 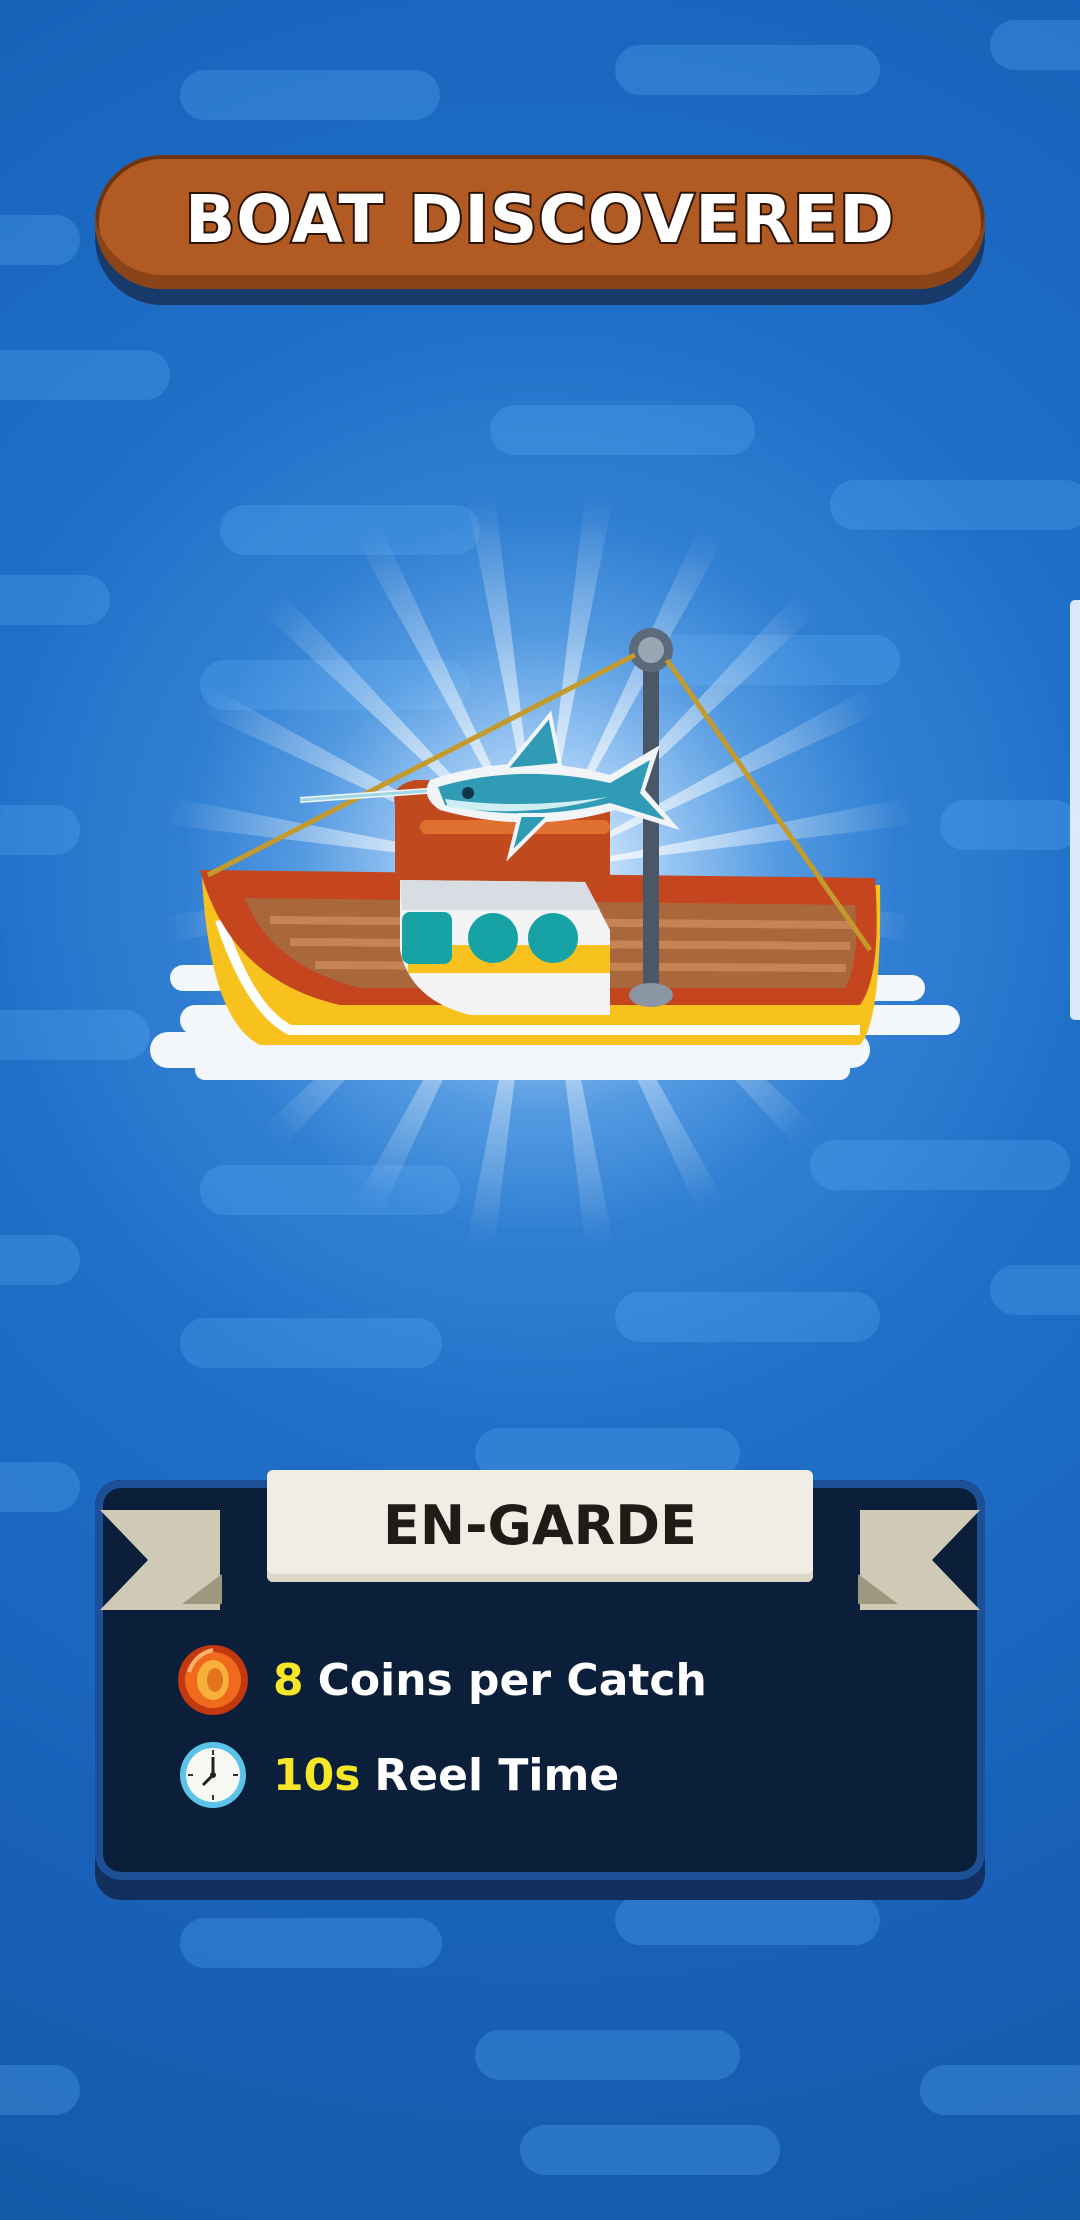 I want to click on page-title: BOAT DISCOVERED, so click(x=539, y=219).